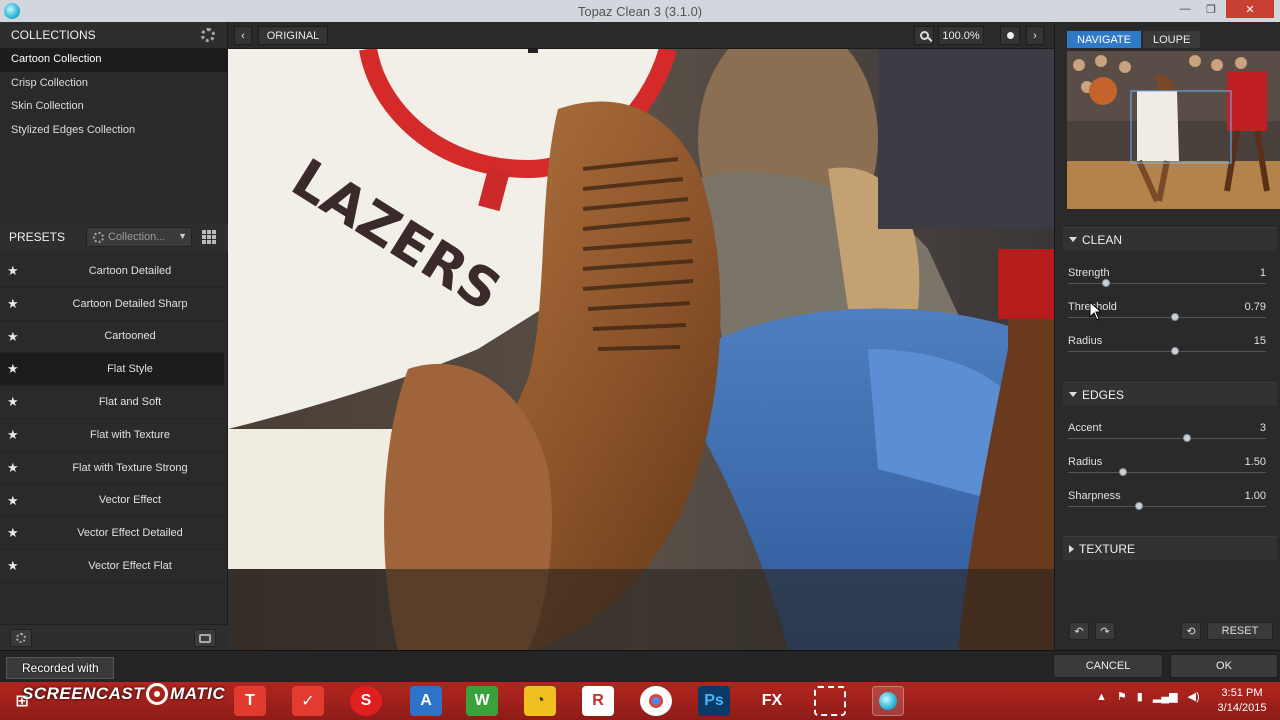 The height and width of the screenshot is (720, 1280). Describe the element at coordinates (1108, 666) in the screenshot. I see `cancel-button: CANCEL` at that location.